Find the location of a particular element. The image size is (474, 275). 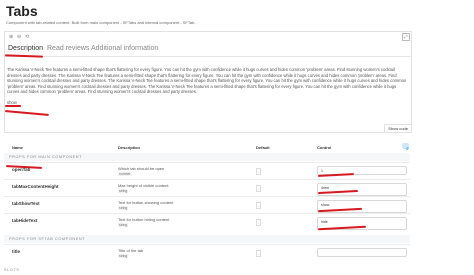

prop-description: Title of the tab is located at coordinates (131, 250).